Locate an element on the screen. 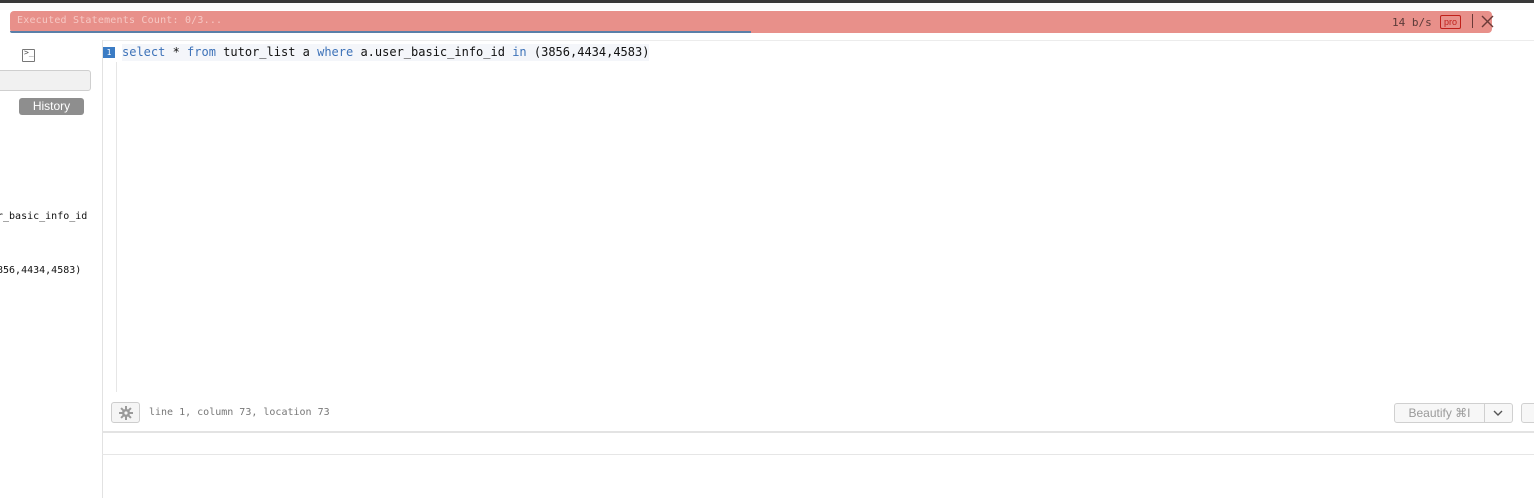  execution-progress-bar is located at coordinates (380, 32).